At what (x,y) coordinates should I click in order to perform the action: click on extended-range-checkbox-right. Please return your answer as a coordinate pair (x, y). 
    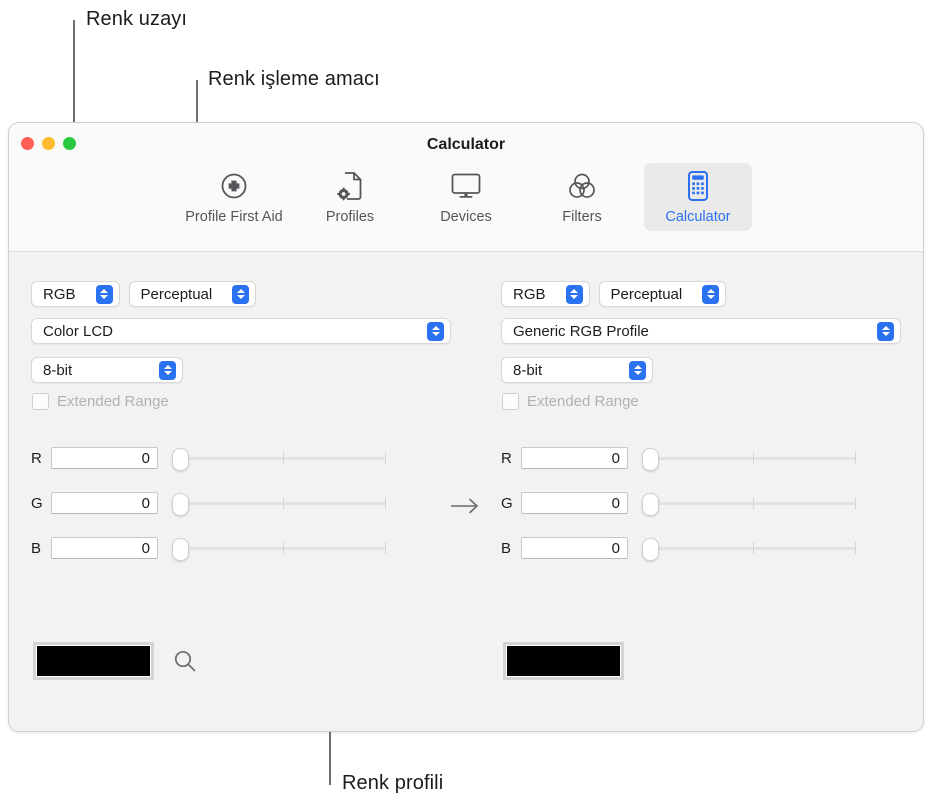
    Looking at the image, I should click on (510, 401).